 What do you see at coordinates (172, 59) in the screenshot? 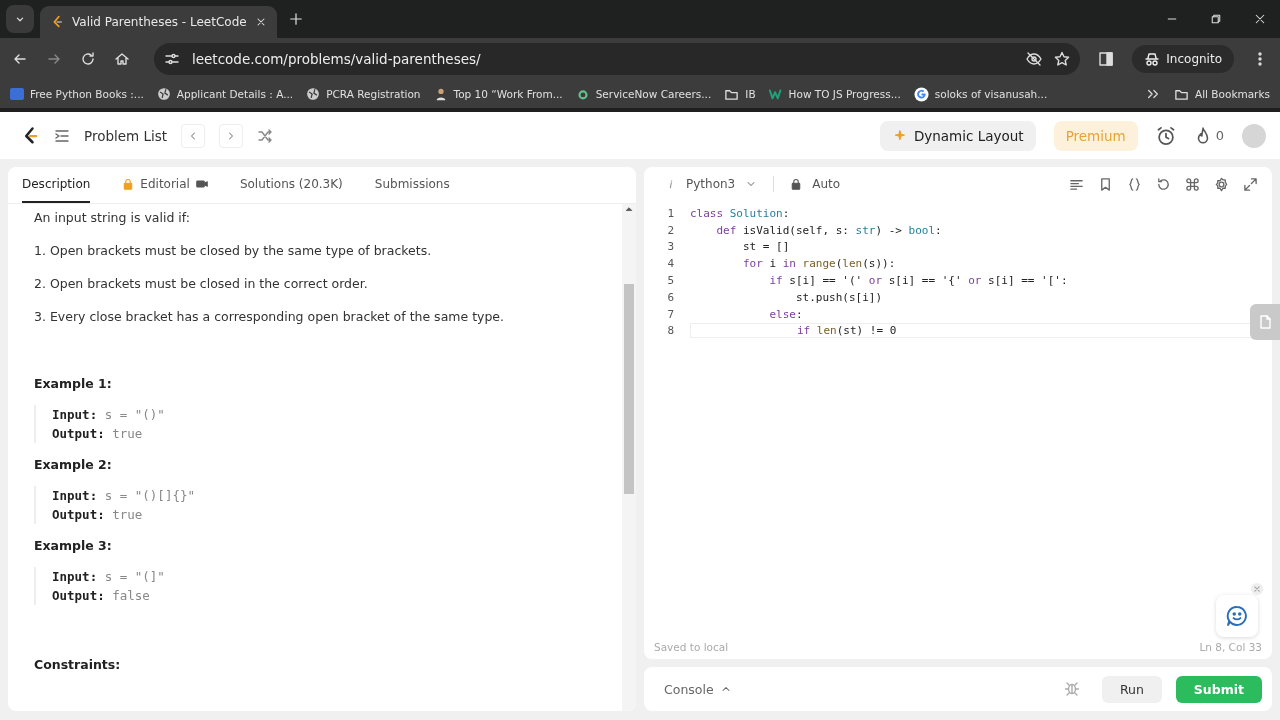
I see `site-settings-icon` at bounding box center [172, 59].